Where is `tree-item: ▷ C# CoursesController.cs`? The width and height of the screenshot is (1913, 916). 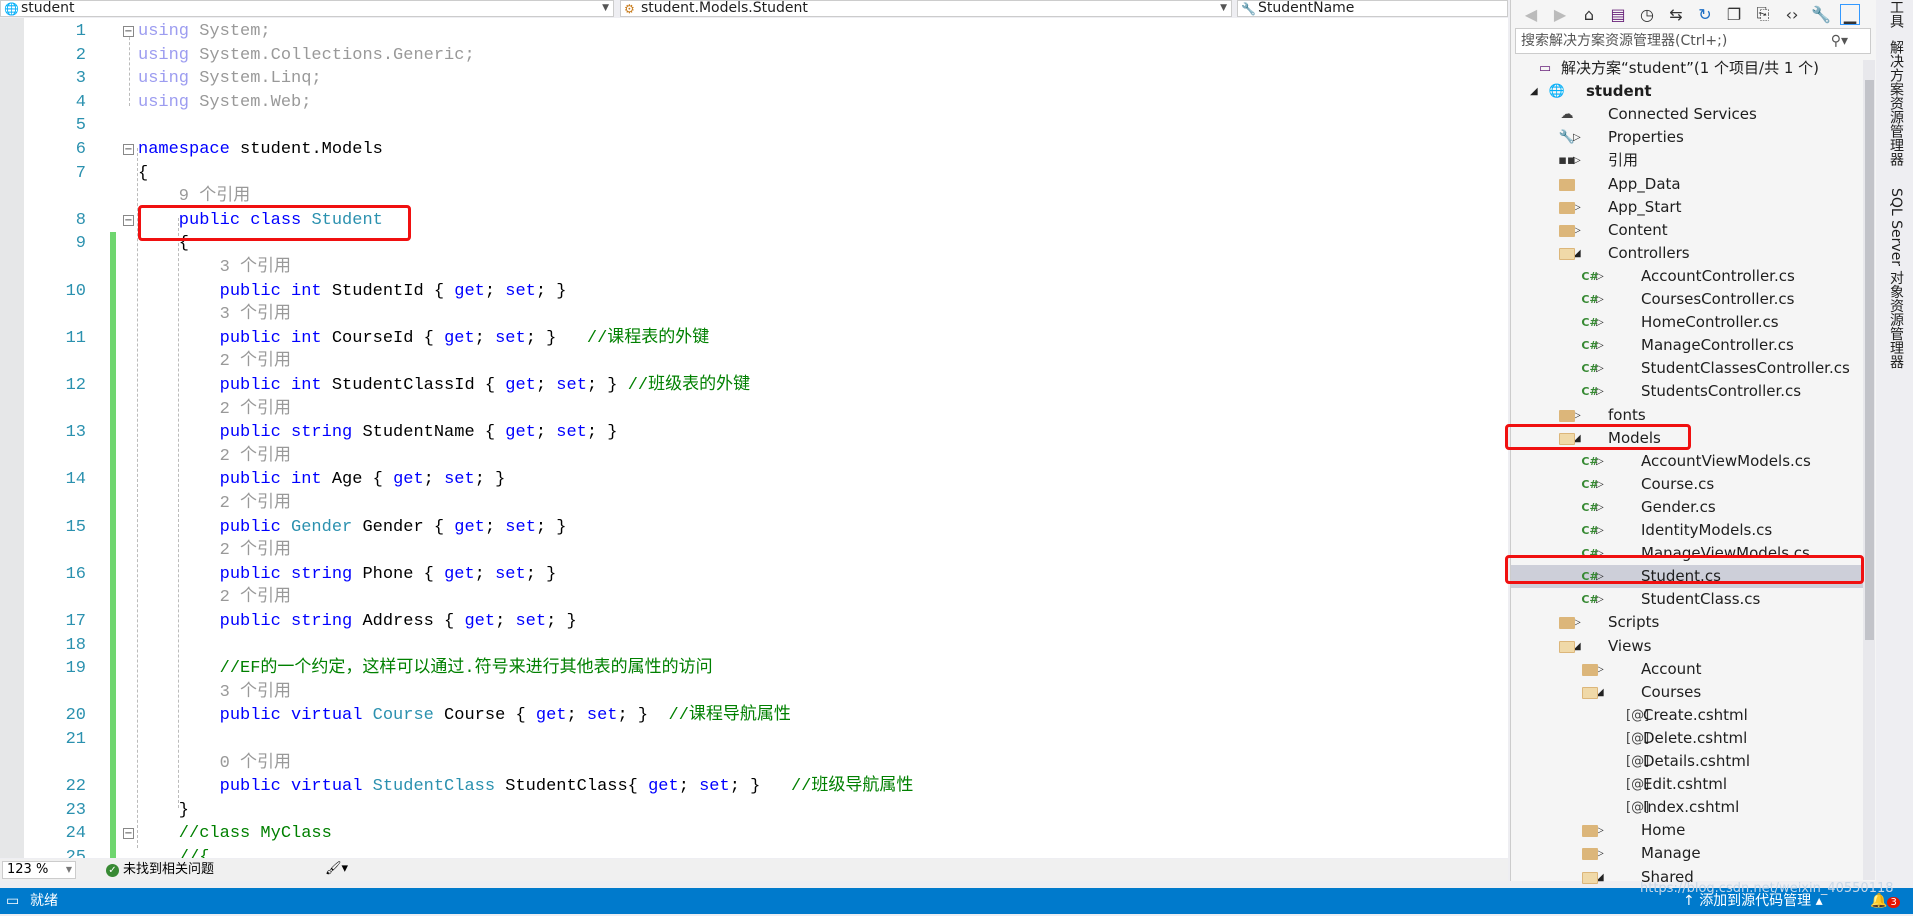 tree-item: ▷ C# CoursesController.cs is located at coordinates (1687, 299).